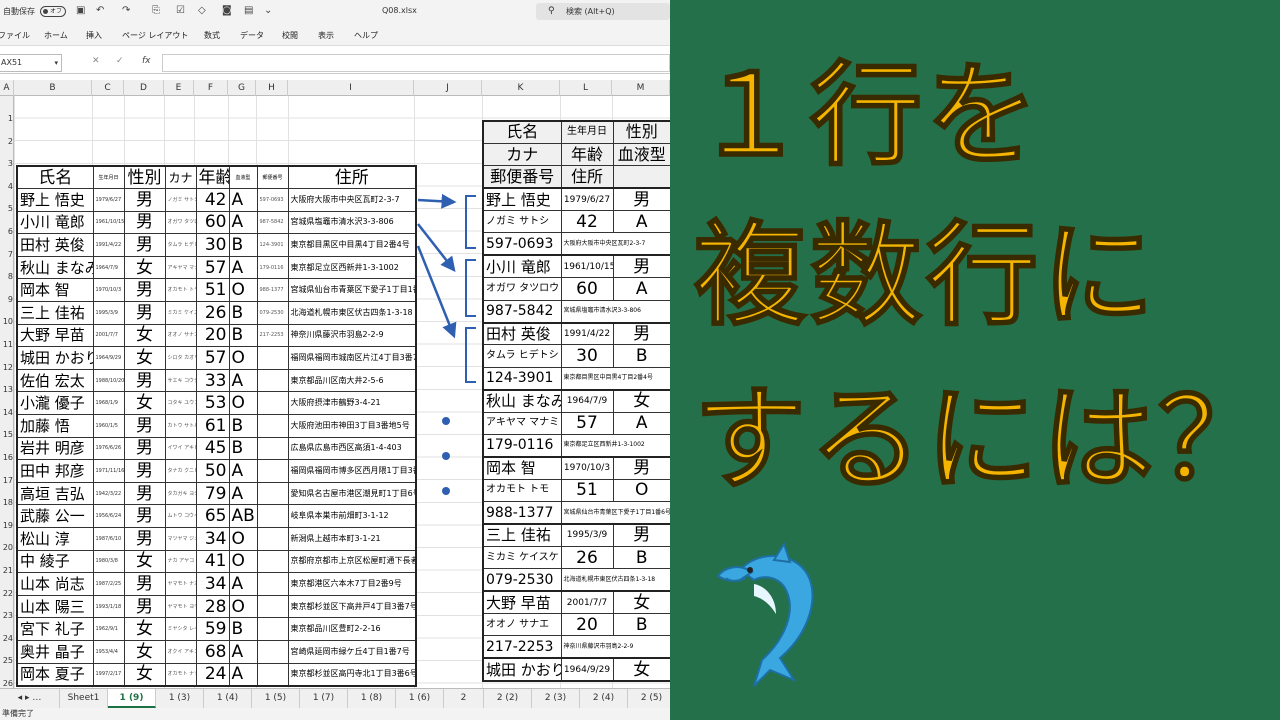 This screenshot has height=720, width=1280. I want to click on column-header: K, so click(521, 88).